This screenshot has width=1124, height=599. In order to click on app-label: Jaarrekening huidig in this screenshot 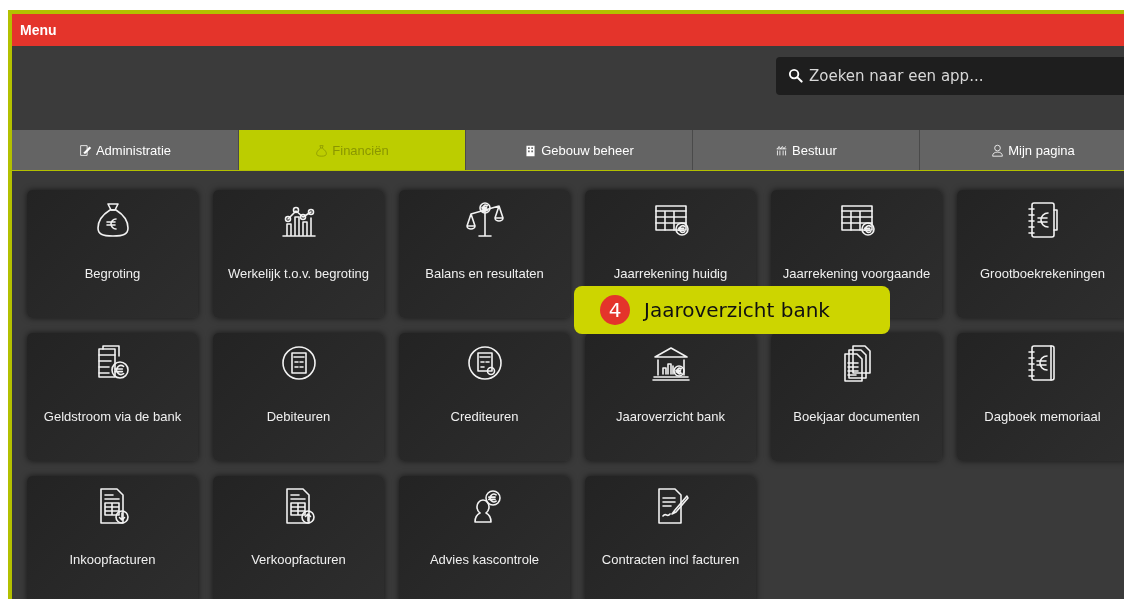, I will do `click(670, 273)`.